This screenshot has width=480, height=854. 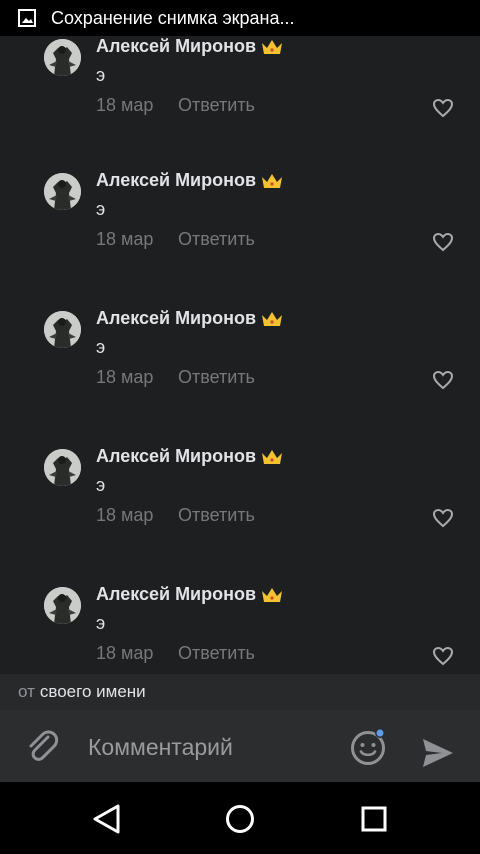 What do you see at coordinates (438, 753) in the screenshot?
I see `send-icon` at bounding box center [438, 753].